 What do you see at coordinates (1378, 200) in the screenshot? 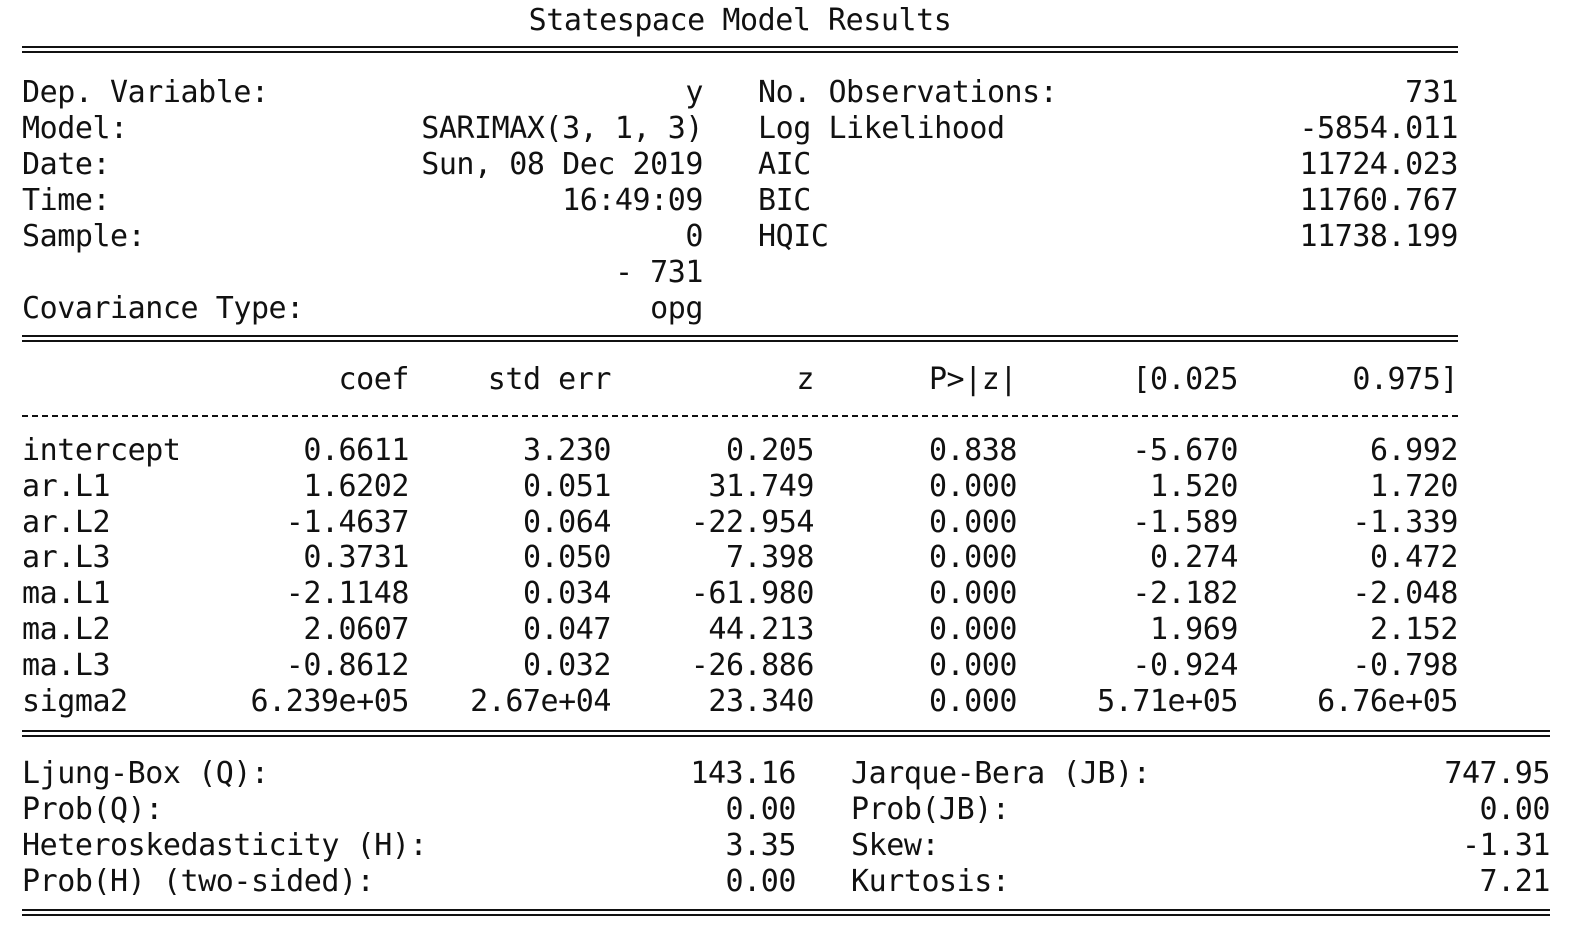
I see `header-right-value: 11760.767` at bounding box center [1378, 200].